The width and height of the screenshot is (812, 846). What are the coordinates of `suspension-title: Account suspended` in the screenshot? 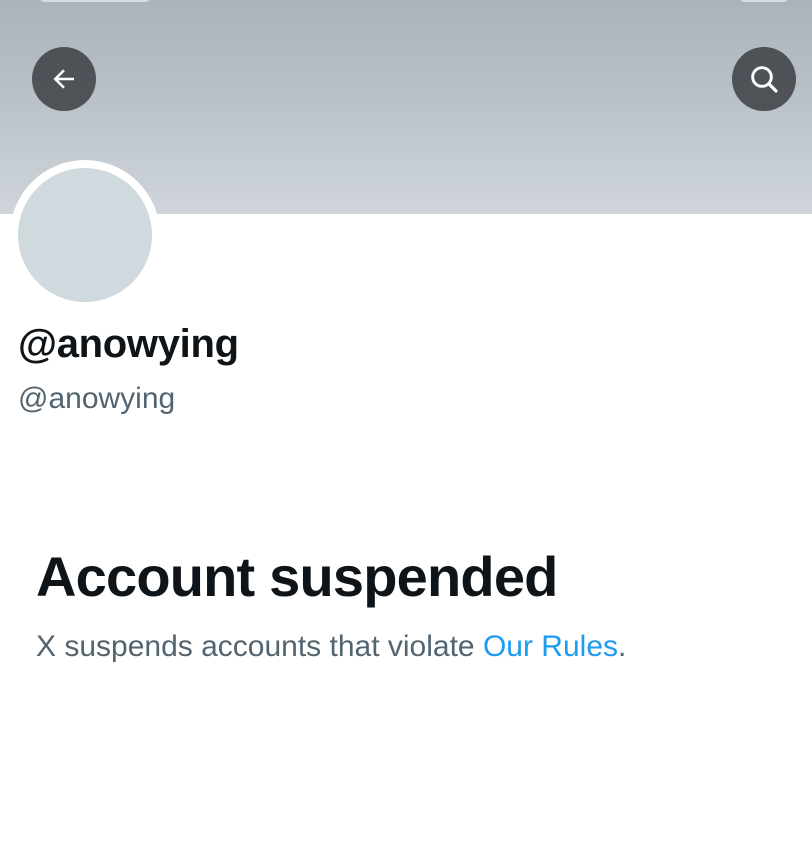 It's located at (297, 576).